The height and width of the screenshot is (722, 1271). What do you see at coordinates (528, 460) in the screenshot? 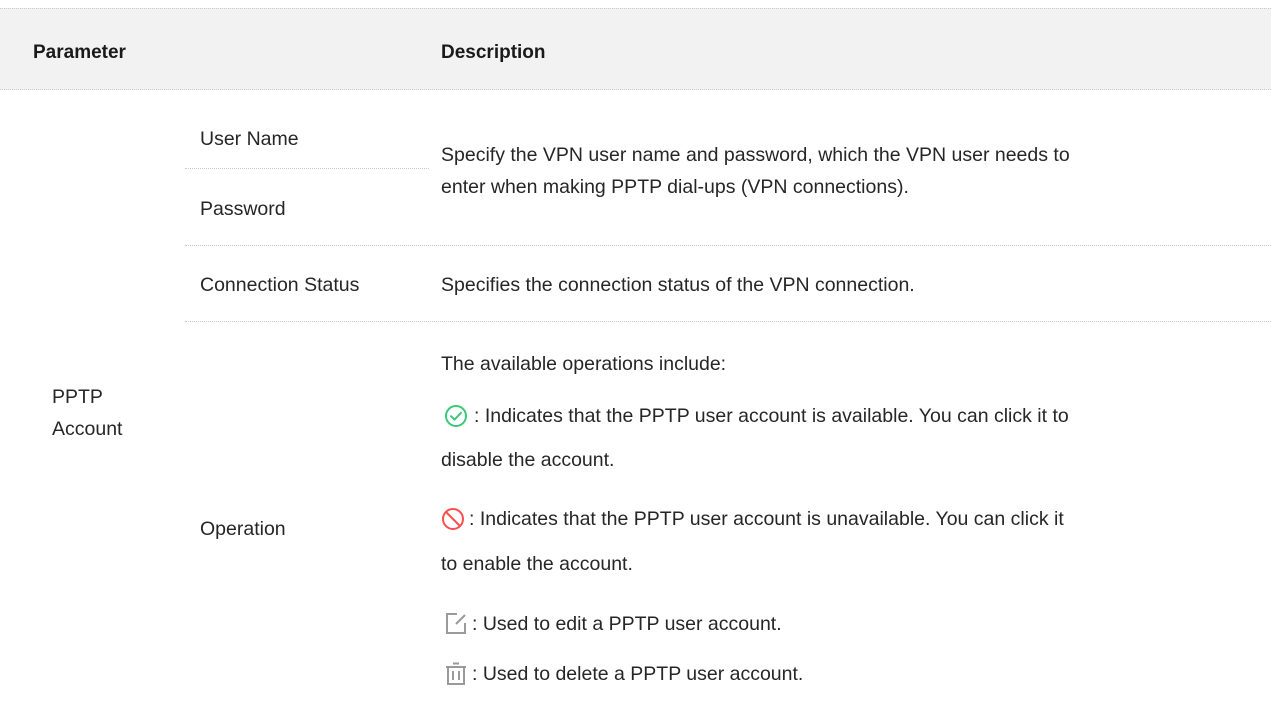
I see `available-desc-line2: disable the account.` at bounding box center [528, 460].